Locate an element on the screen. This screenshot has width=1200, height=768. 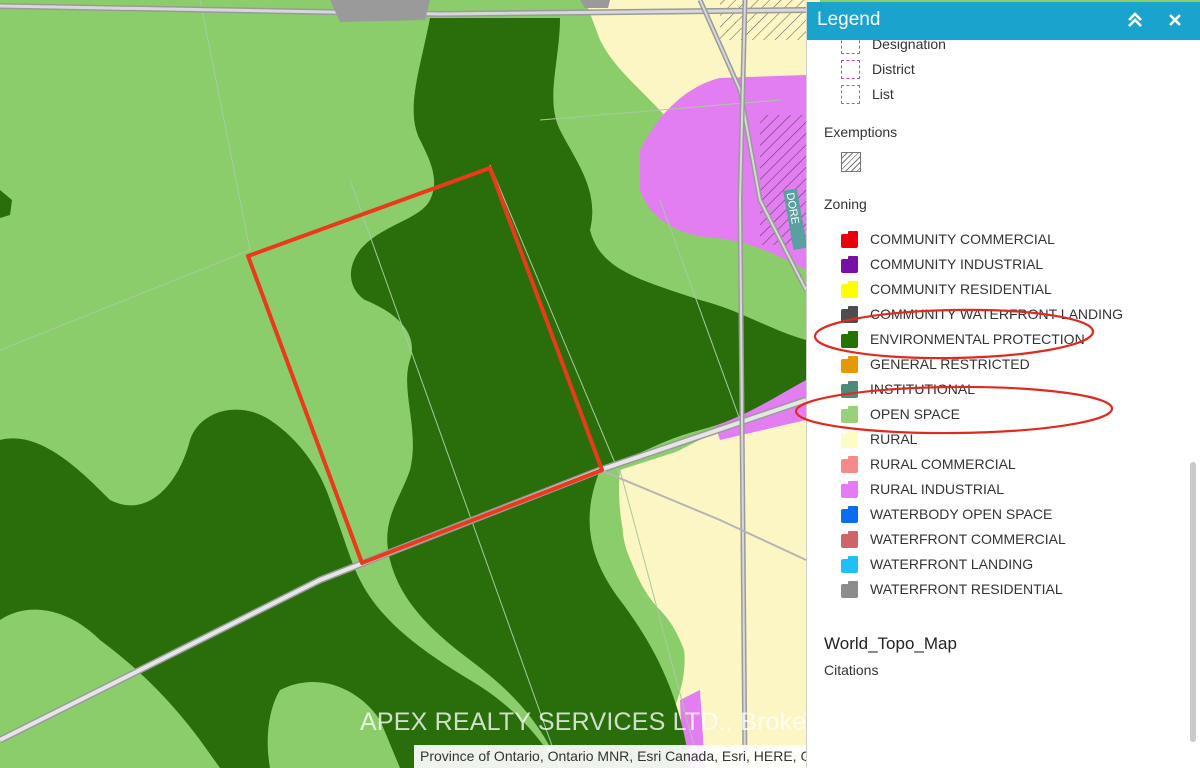
legend-item-zoning: RURAL is located at coordinates (879, 439).